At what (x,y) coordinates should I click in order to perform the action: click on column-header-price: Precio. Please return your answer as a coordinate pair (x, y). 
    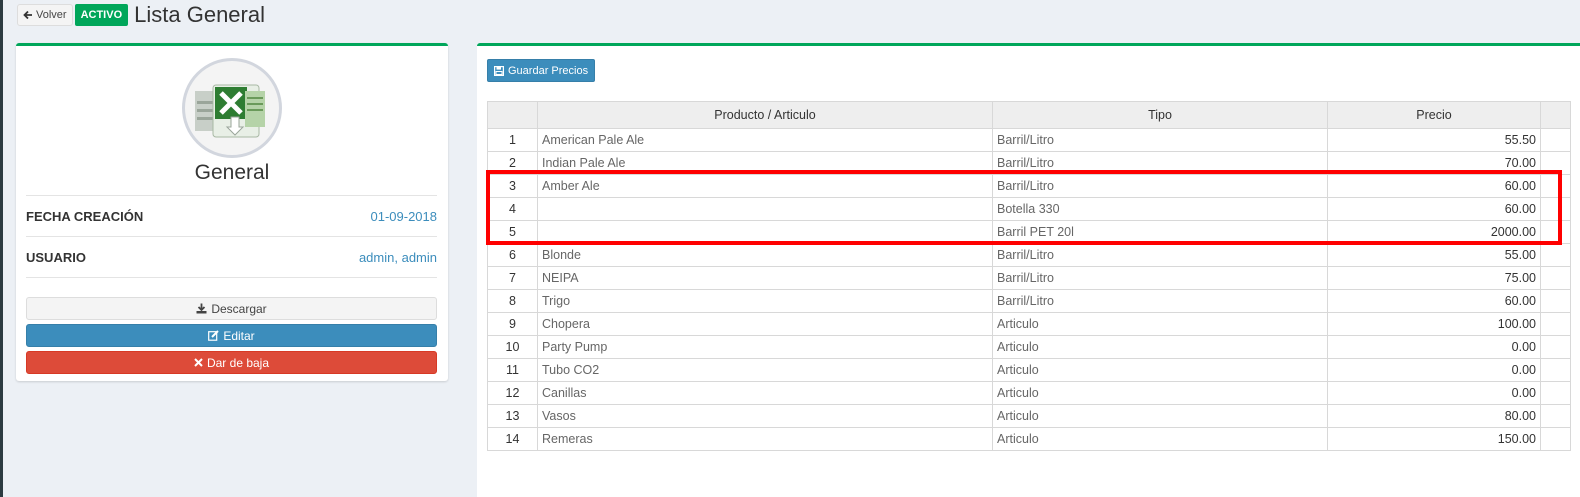
    Looking at the image, I should click on (1434, 115).